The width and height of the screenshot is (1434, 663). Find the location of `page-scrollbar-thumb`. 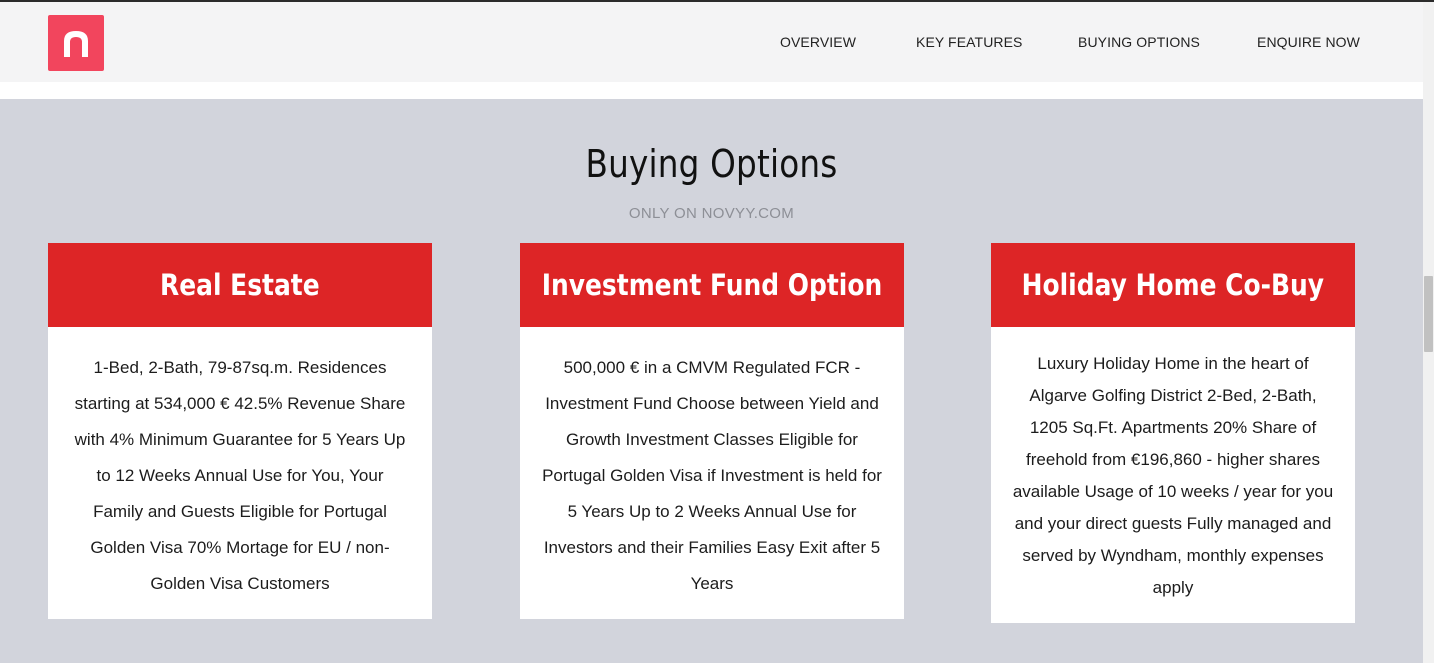

page-scrollbar-thumb is located at coordinates (1428, 314).